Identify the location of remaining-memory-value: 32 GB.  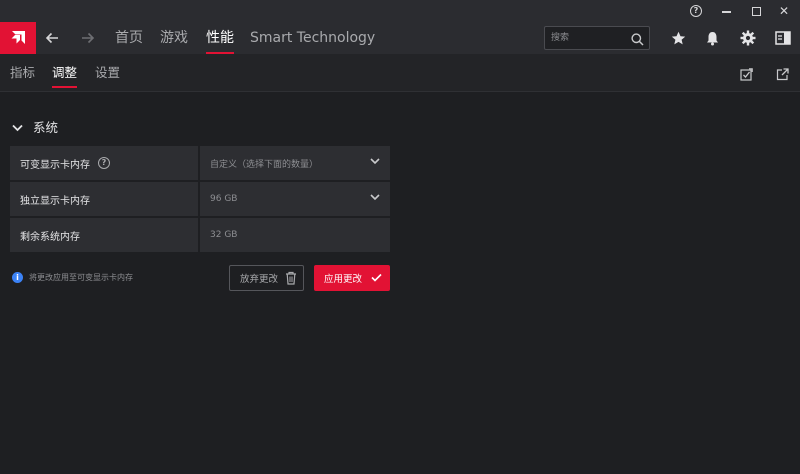
(295, 235).